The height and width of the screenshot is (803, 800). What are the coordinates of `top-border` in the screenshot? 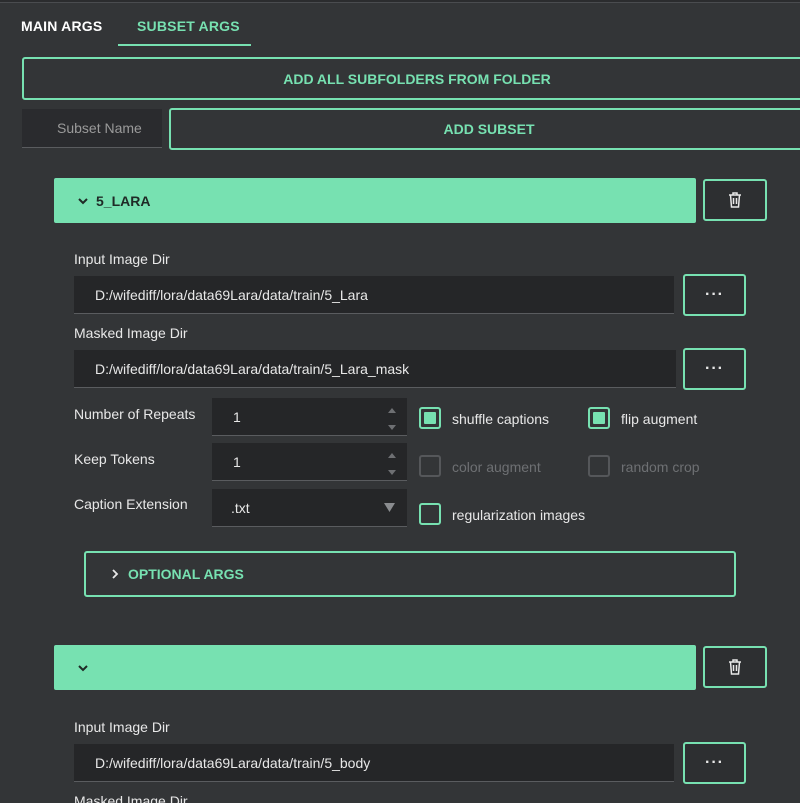 It's located at (400, 1).